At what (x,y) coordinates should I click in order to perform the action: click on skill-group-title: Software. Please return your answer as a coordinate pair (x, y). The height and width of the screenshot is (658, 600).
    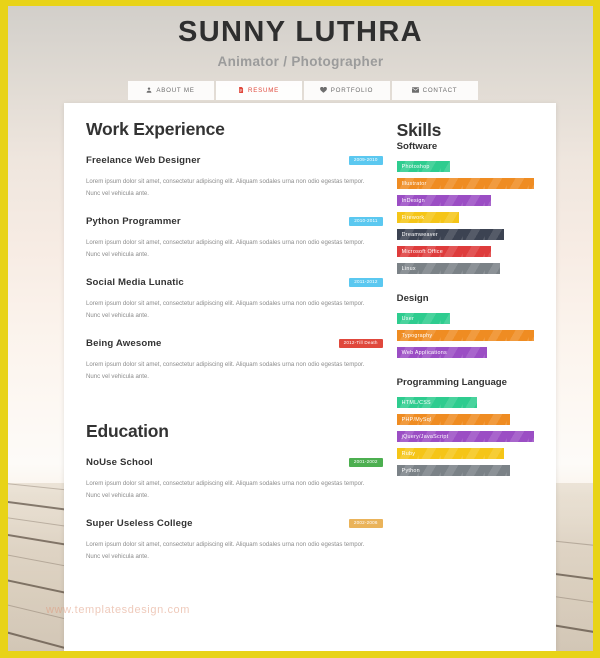
    Looking at the image, I should click on (417, 146).